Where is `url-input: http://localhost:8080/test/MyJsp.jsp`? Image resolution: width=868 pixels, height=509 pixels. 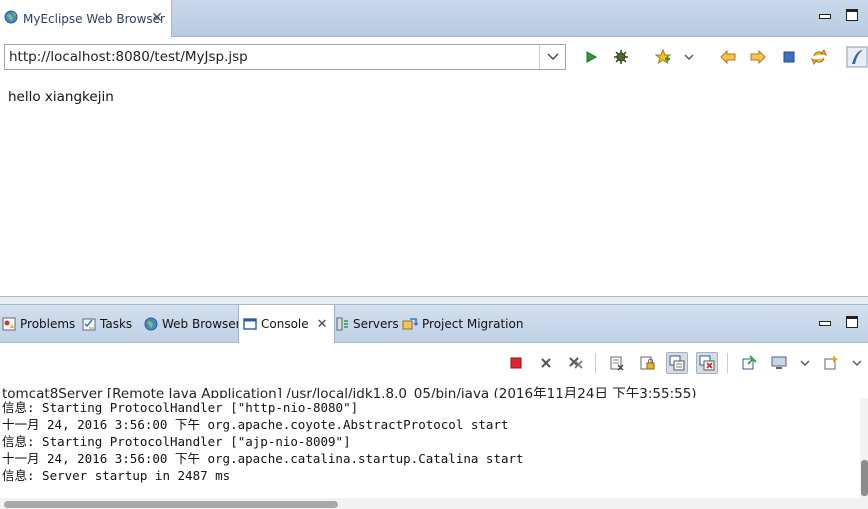
url-input: http://localhost:8080/test/MyJsp.jsp is located at coordinates (285, 57).